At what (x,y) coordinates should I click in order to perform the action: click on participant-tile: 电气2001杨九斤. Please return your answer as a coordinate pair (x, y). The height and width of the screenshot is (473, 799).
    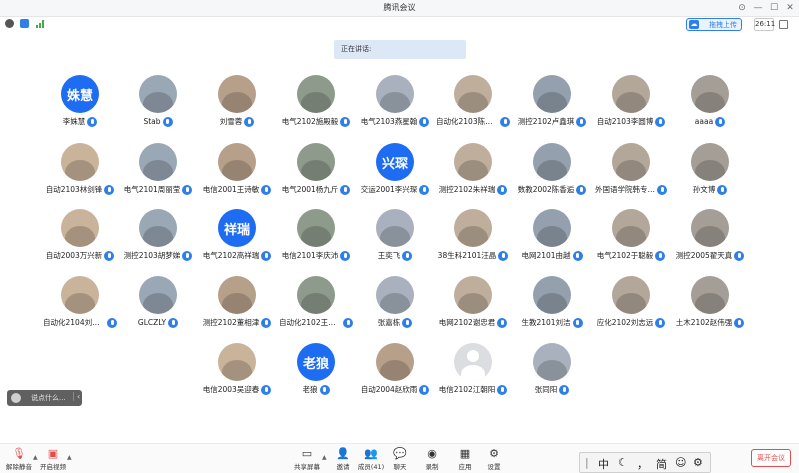
    Looking at the image, I should click on (316, 176).